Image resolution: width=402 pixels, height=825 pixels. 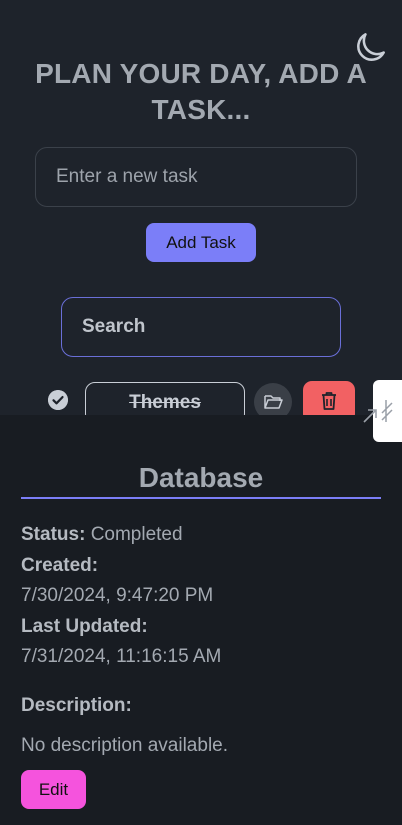 I want to click on details-title: Database, so click(x=201, y=477).